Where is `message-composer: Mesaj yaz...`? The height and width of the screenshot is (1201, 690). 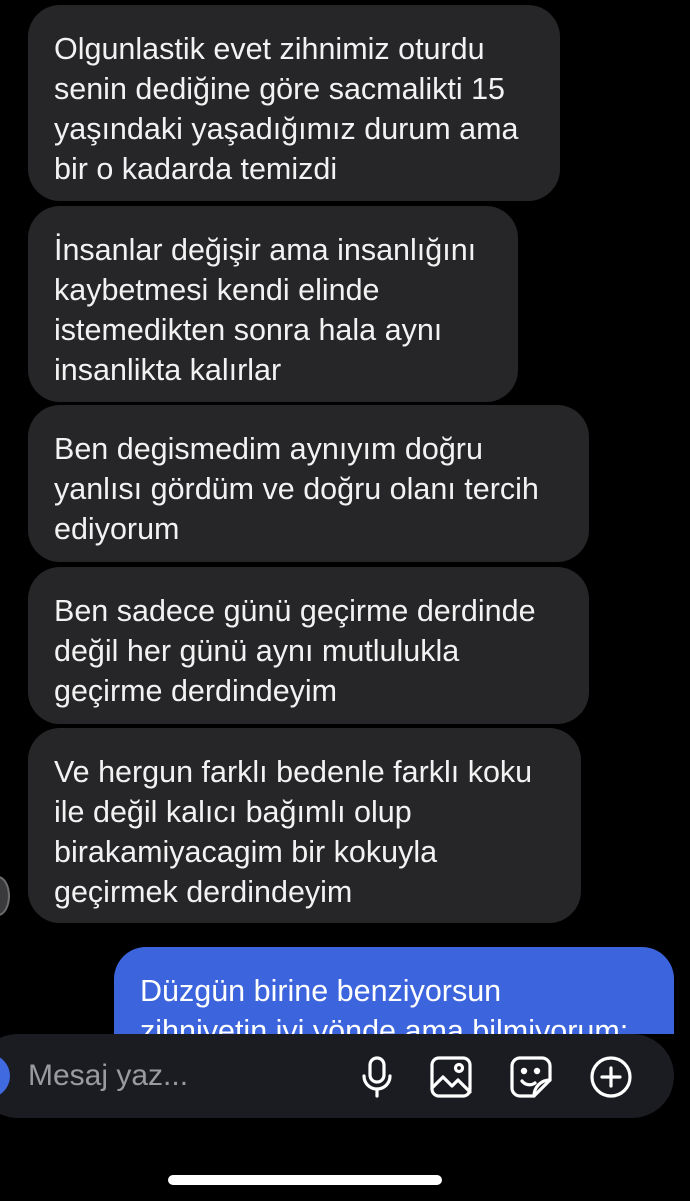 message-composer: Mesaj yaz... is located at coordinates (337, 1076).